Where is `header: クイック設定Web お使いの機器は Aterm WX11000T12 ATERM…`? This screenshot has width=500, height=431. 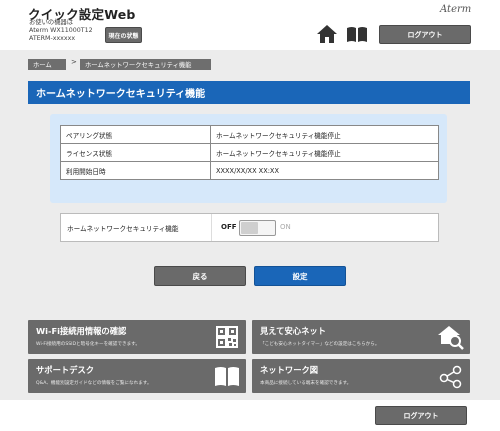
header: クイック設定Web お使いの機器は Aterm WX11000T12 ATERM… is located at coordinates (250, 25).